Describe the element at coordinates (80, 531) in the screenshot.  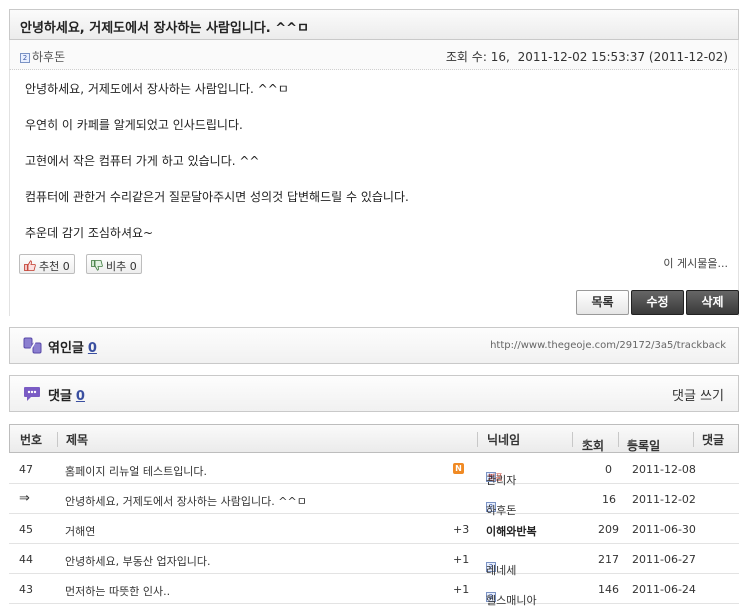
I see `row-title: 거해연` at that location.